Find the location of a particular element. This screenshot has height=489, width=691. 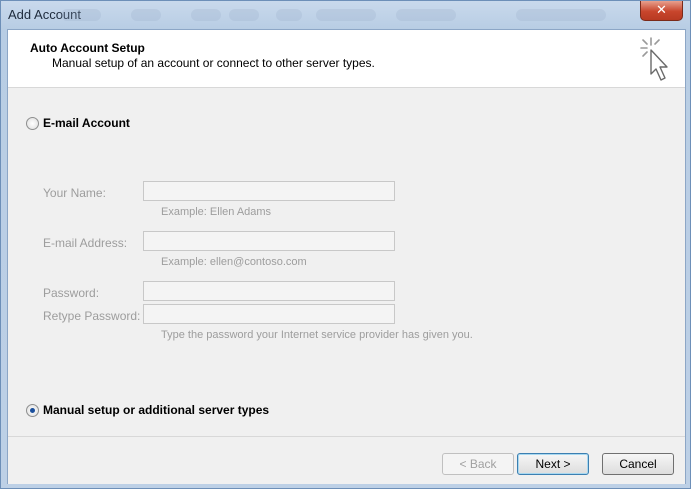

wizard-footer: < Back Next > Cancel is located at coordinates (346, 460).